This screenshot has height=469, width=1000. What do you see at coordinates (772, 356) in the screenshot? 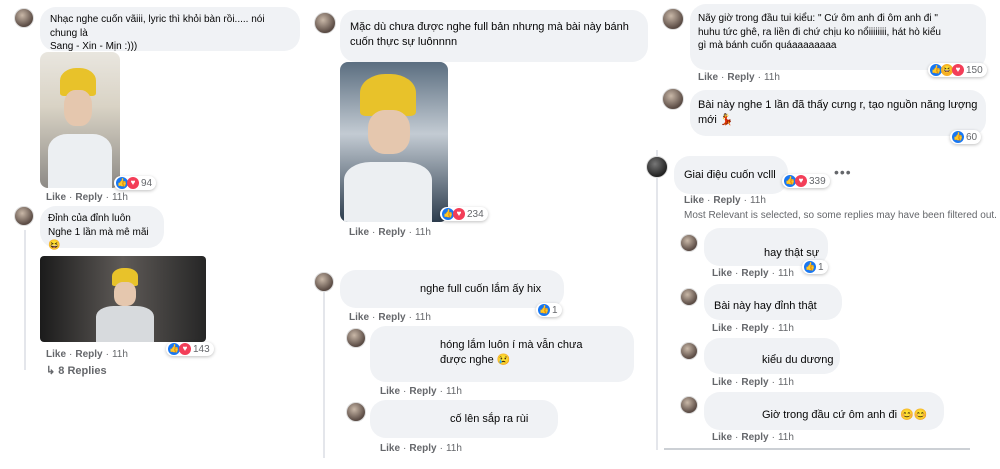
I see `comment-bubble: kiểu du dương` at bounding box center [772, 356].